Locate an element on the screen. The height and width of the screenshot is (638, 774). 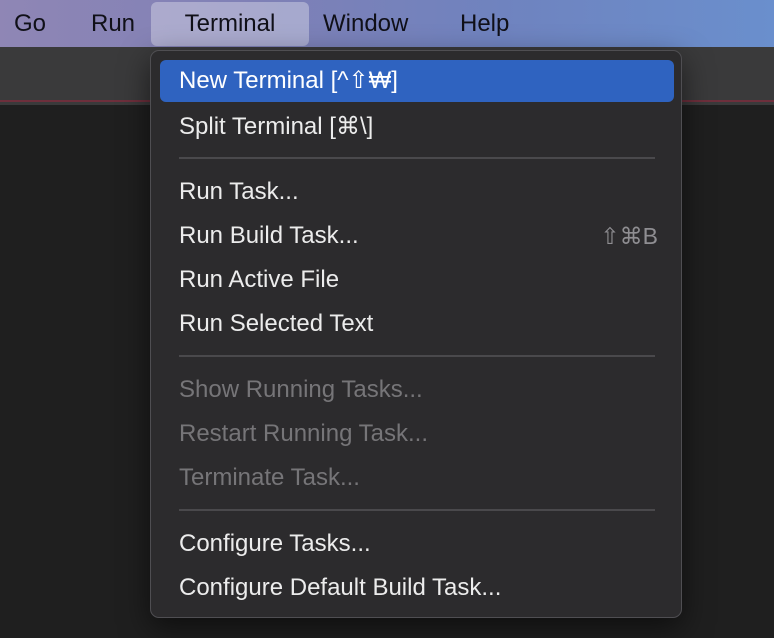
menu-go: Go is located at coordinates (34, 23).